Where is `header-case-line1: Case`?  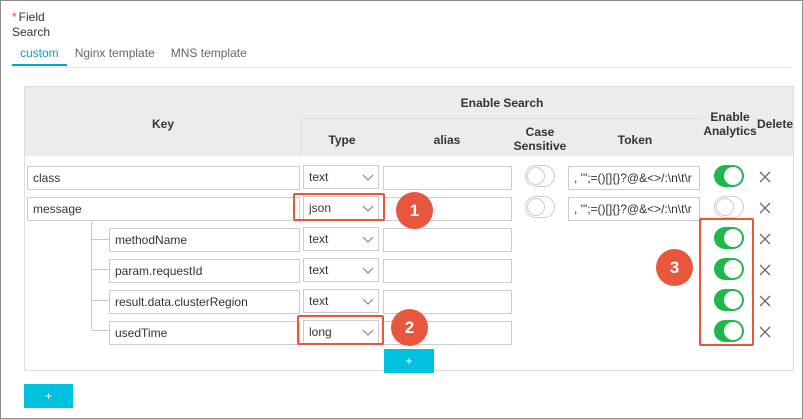 header-case-line1: Case is located at coordinates (540, 132).